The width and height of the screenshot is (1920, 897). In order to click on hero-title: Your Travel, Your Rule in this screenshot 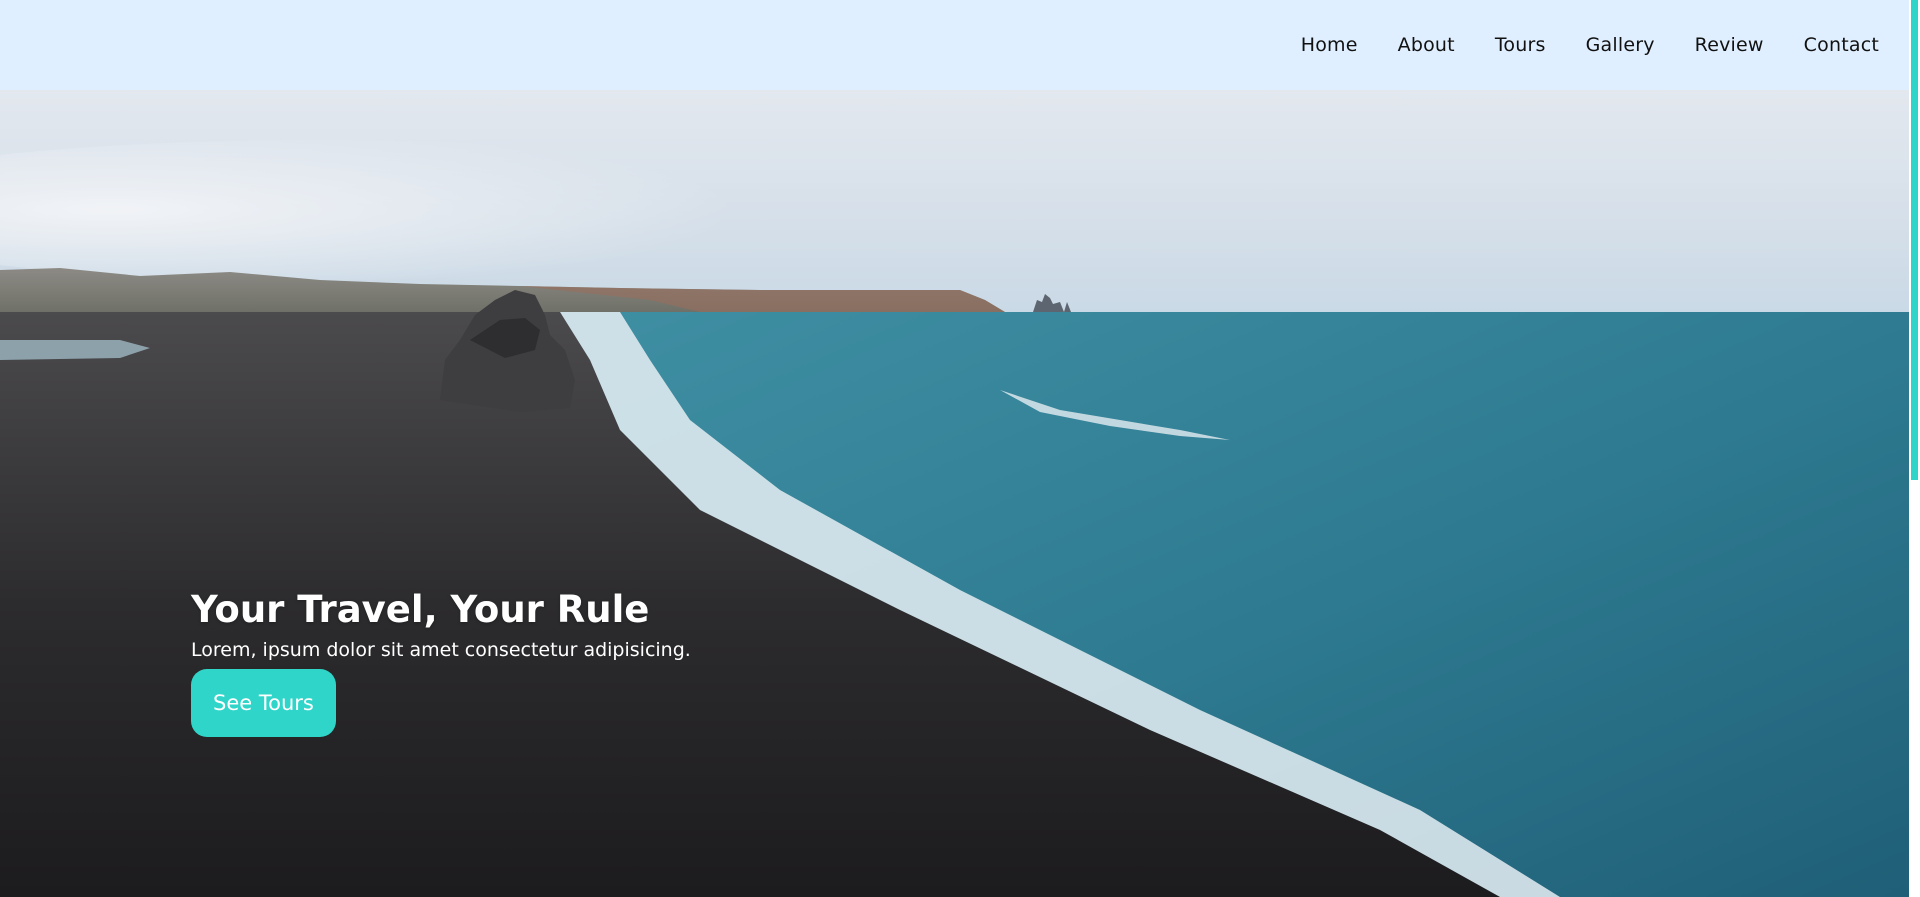, I will do `click(420, 609)`.